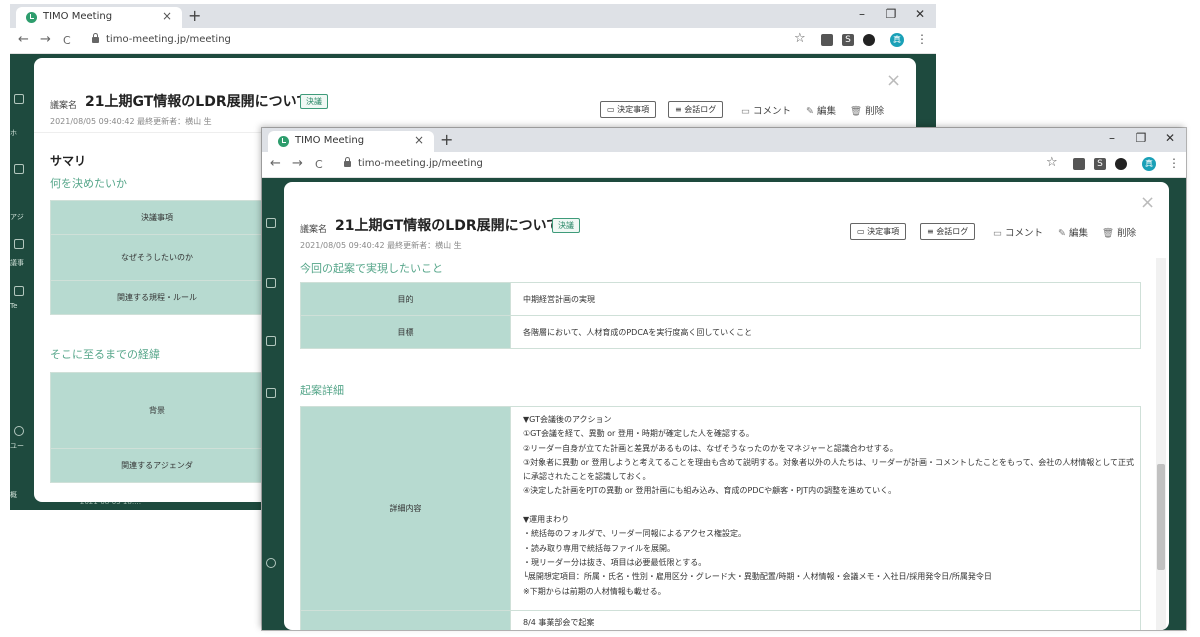  Describe the element at coordinates (17, 446) in the screenshot. I see `sidebar-label: ユー` at that location.